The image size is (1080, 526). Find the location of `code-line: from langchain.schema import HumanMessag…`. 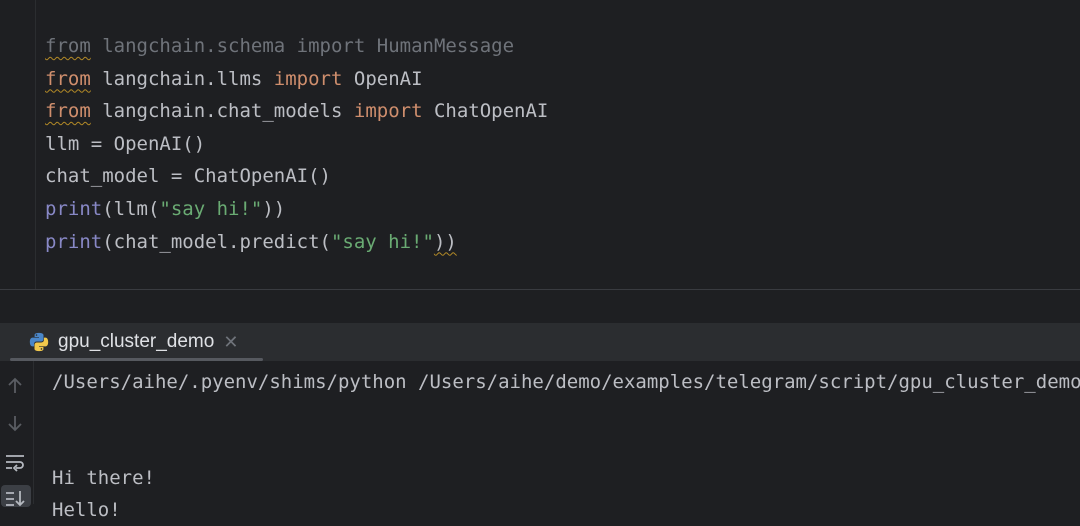

code-line: from langchain.schema import HumanMessag… is located at coordinates (296, 46).